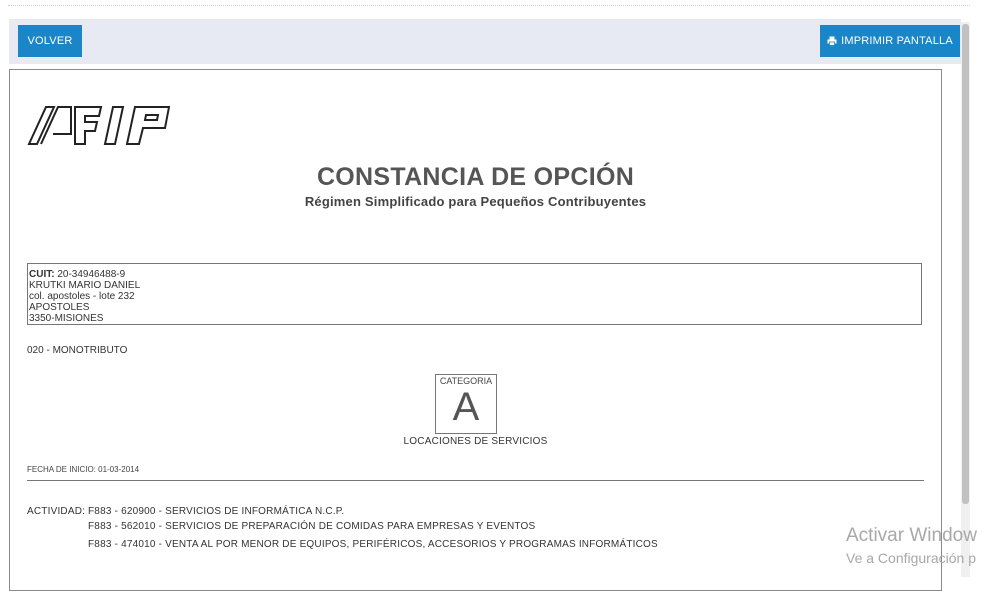 The height and width of the screenshot is (591, 984). I want to click on category-letter: A, so click(466, 407).